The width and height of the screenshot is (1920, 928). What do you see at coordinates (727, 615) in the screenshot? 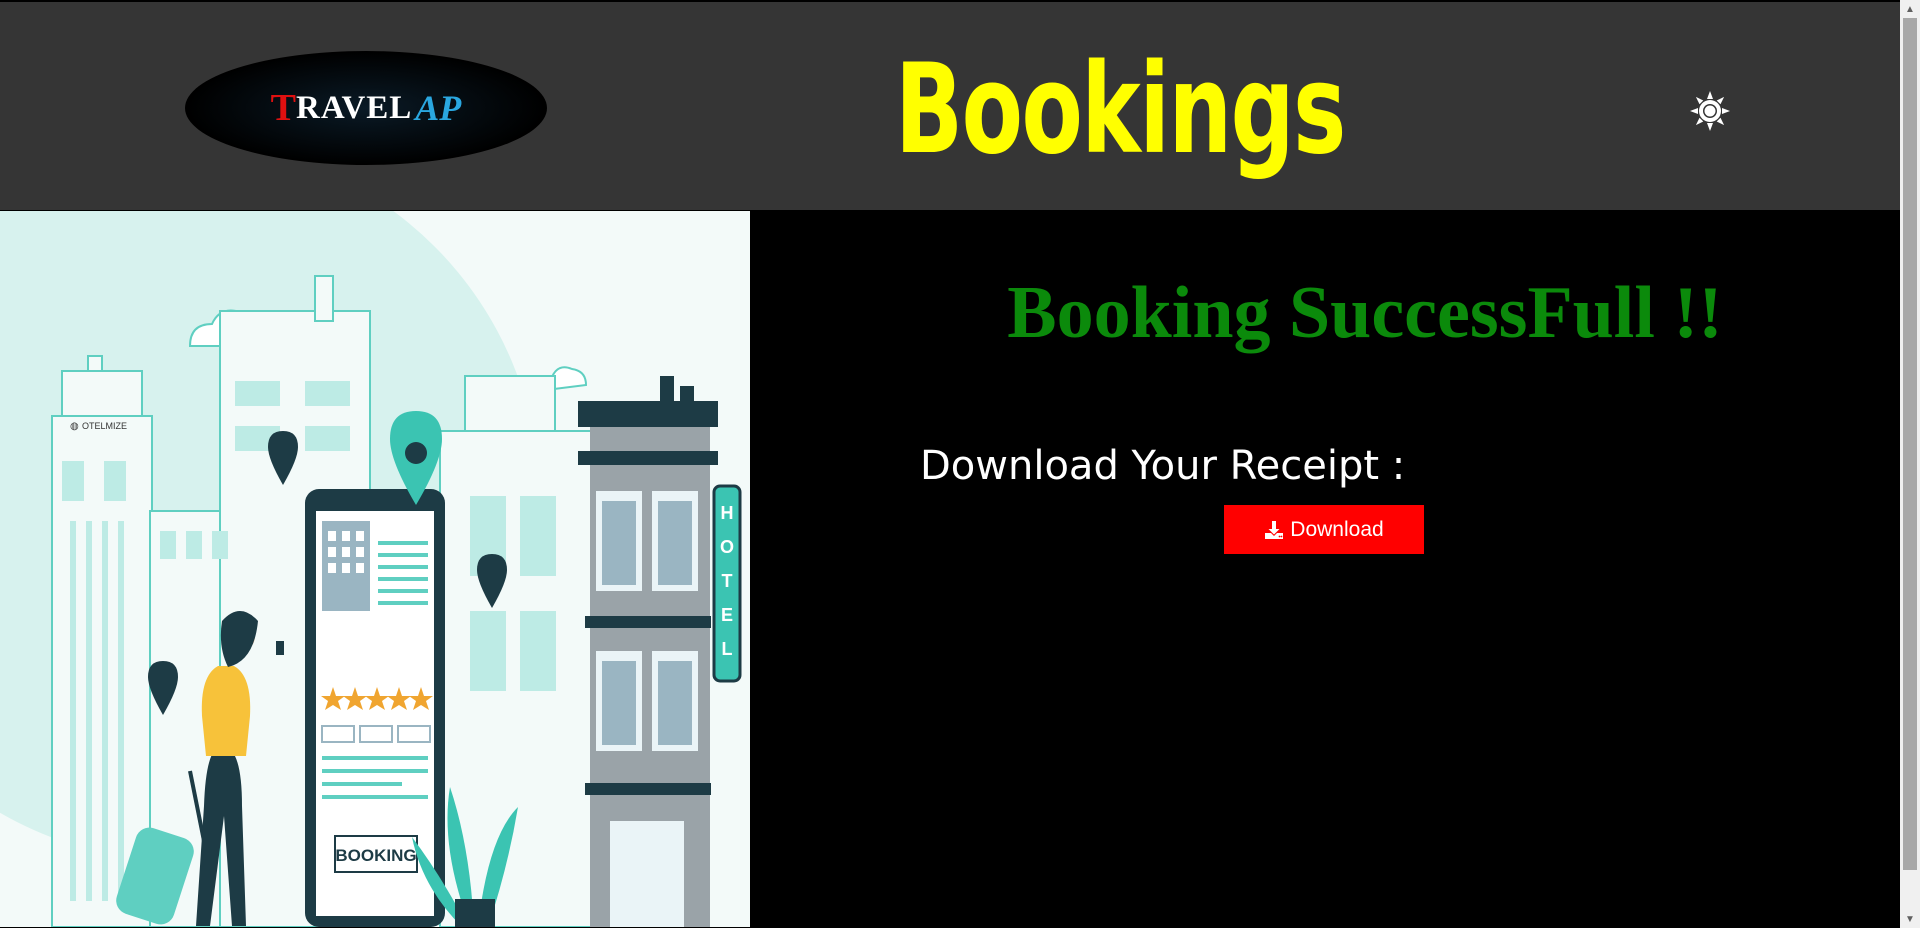
I see `hotel-sign-letter: E` at bounding box center [727, 615].